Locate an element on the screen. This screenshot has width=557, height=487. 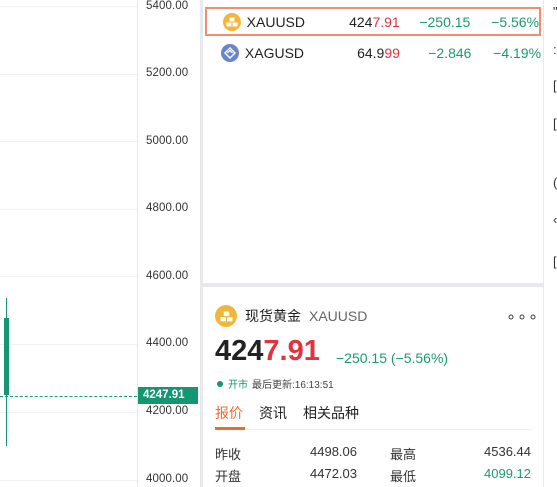
watchlist-price: 64.999 is located at coordinates (378, 52).